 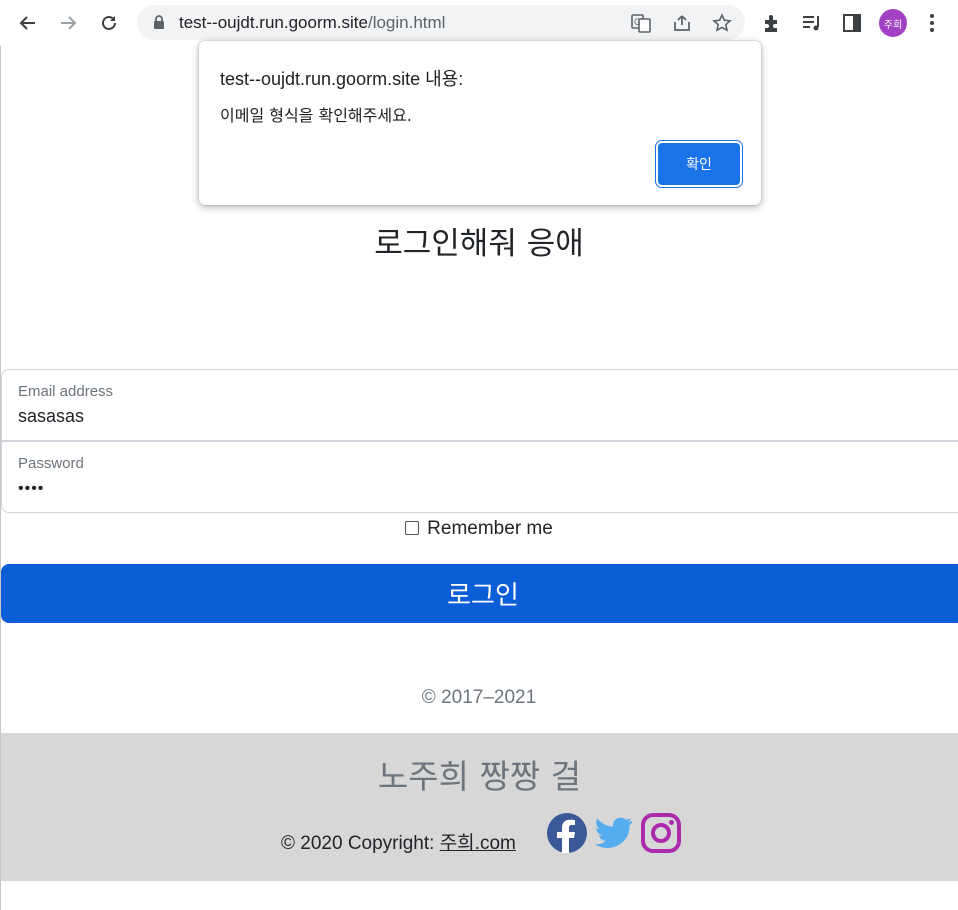 What do you see at coordinates (699, 164) in the screenshot?
I see `dialog-ok-button: 확인` at bounding box center [699, 164].